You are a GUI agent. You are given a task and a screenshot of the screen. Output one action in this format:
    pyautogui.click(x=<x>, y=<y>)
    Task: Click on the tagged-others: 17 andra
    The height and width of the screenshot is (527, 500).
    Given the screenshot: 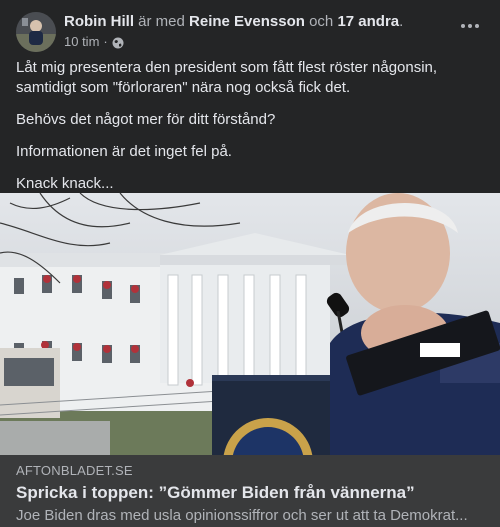 What is the action you would take?
    pyautogui.click(x=368, y=21)
    